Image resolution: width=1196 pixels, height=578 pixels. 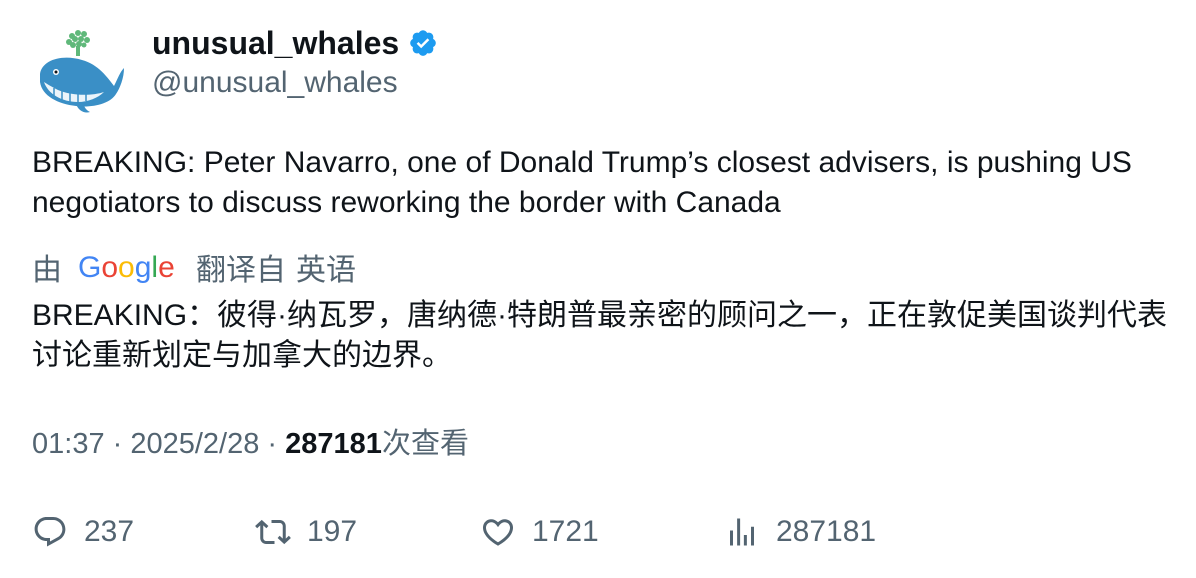 I want to click on retweet-count: 197, so click(x=332, y=531).